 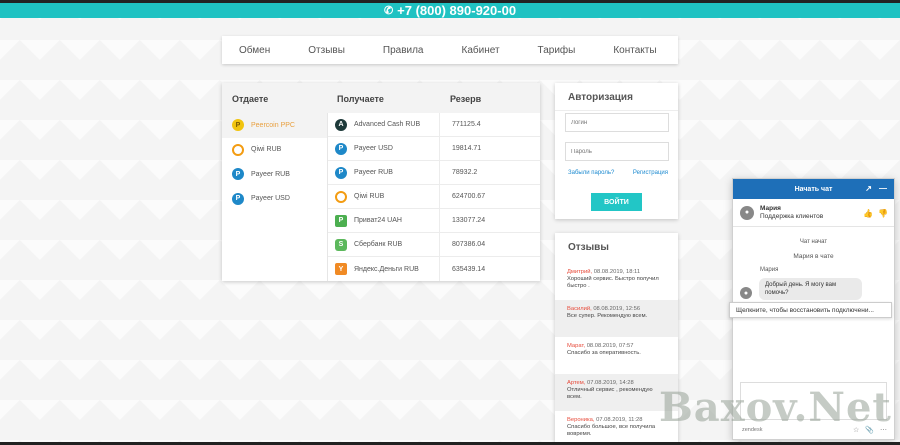 What do you see at coordinates (341, 269) in the screenshot?
I see `yandex-money-icon: Y` at bounding box center [341, 269].